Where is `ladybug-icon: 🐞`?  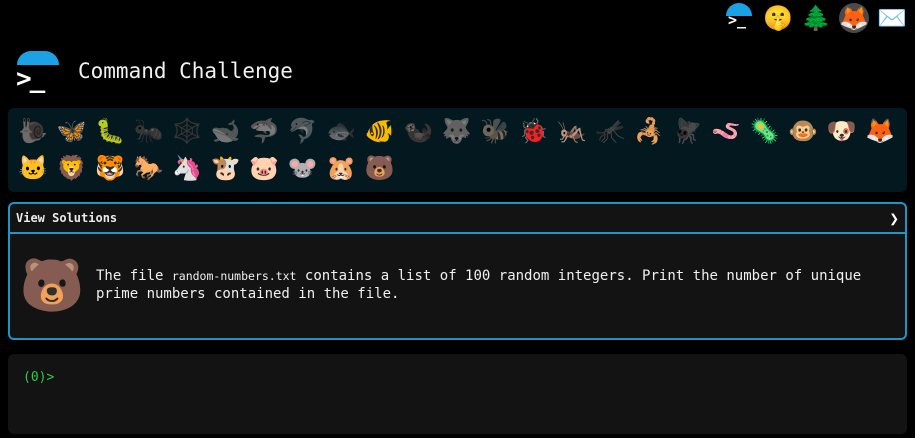 ladybug-icon: 🐞 is located at coordinates (534, 130).